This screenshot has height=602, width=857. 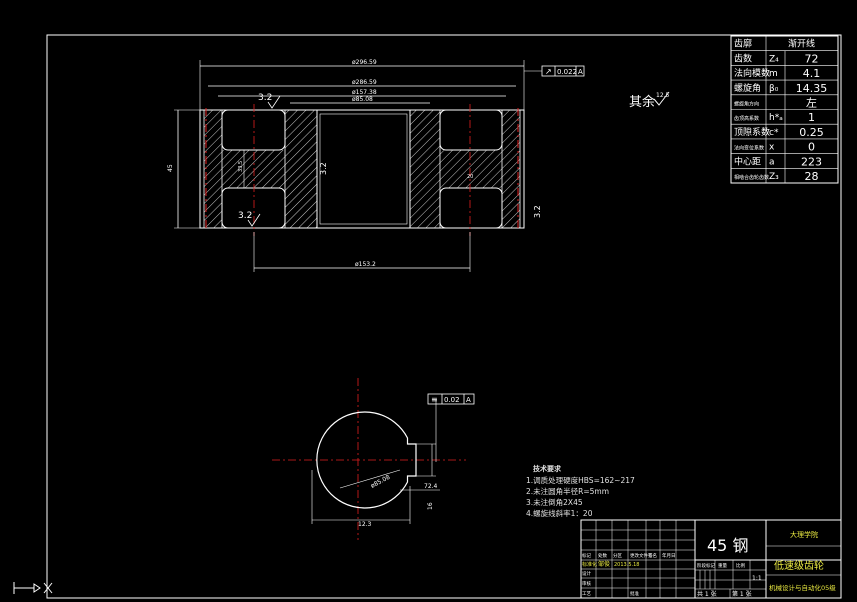 I want to click on title-block-cell: 批准, so click(x=634, y=593).